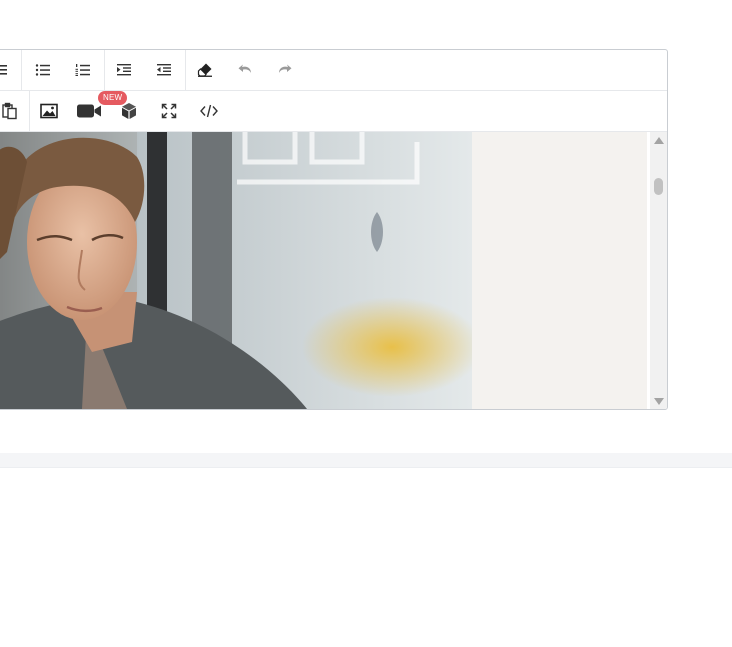 The width and height of the screenshot is (732, 647). I want to click on redo-icon, so click(285, 68).